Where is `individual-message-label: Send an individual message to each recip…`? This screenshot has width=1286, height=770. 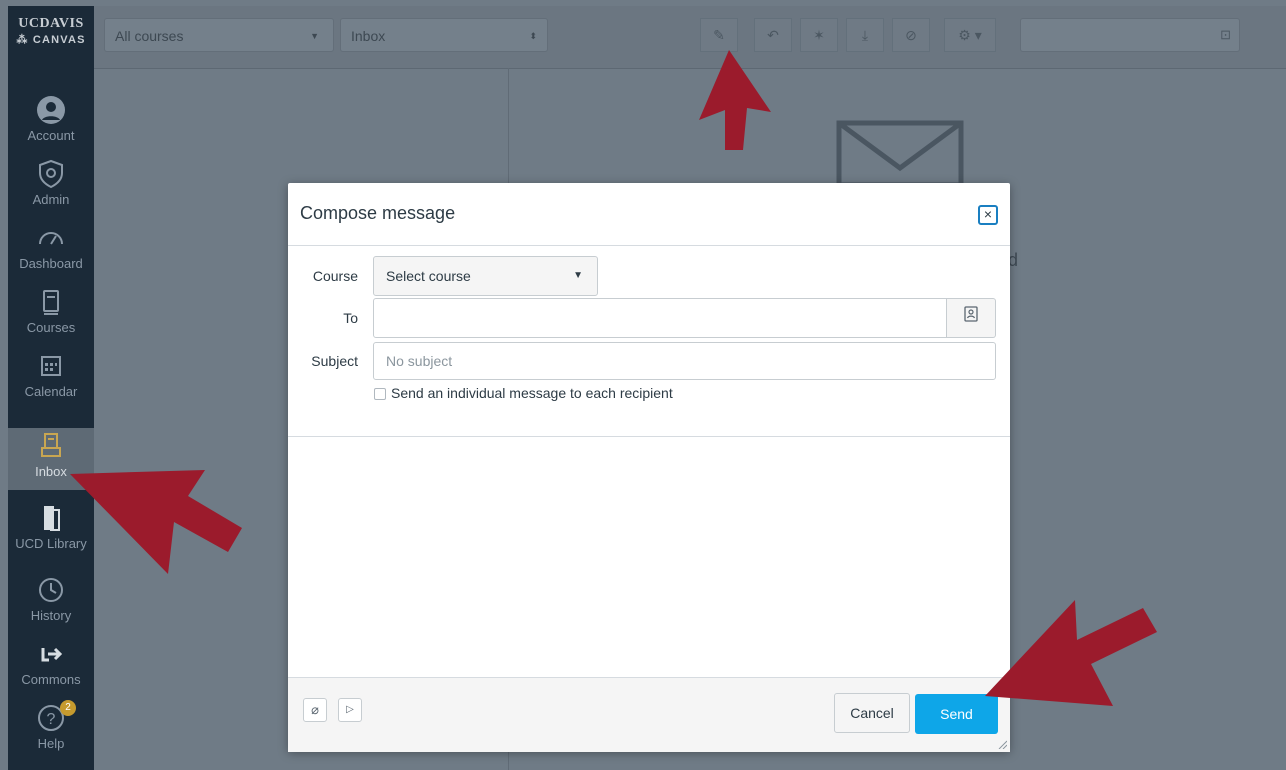 individual-message-label: Send an individual message to each recip… is located at coordinates (532, 393).